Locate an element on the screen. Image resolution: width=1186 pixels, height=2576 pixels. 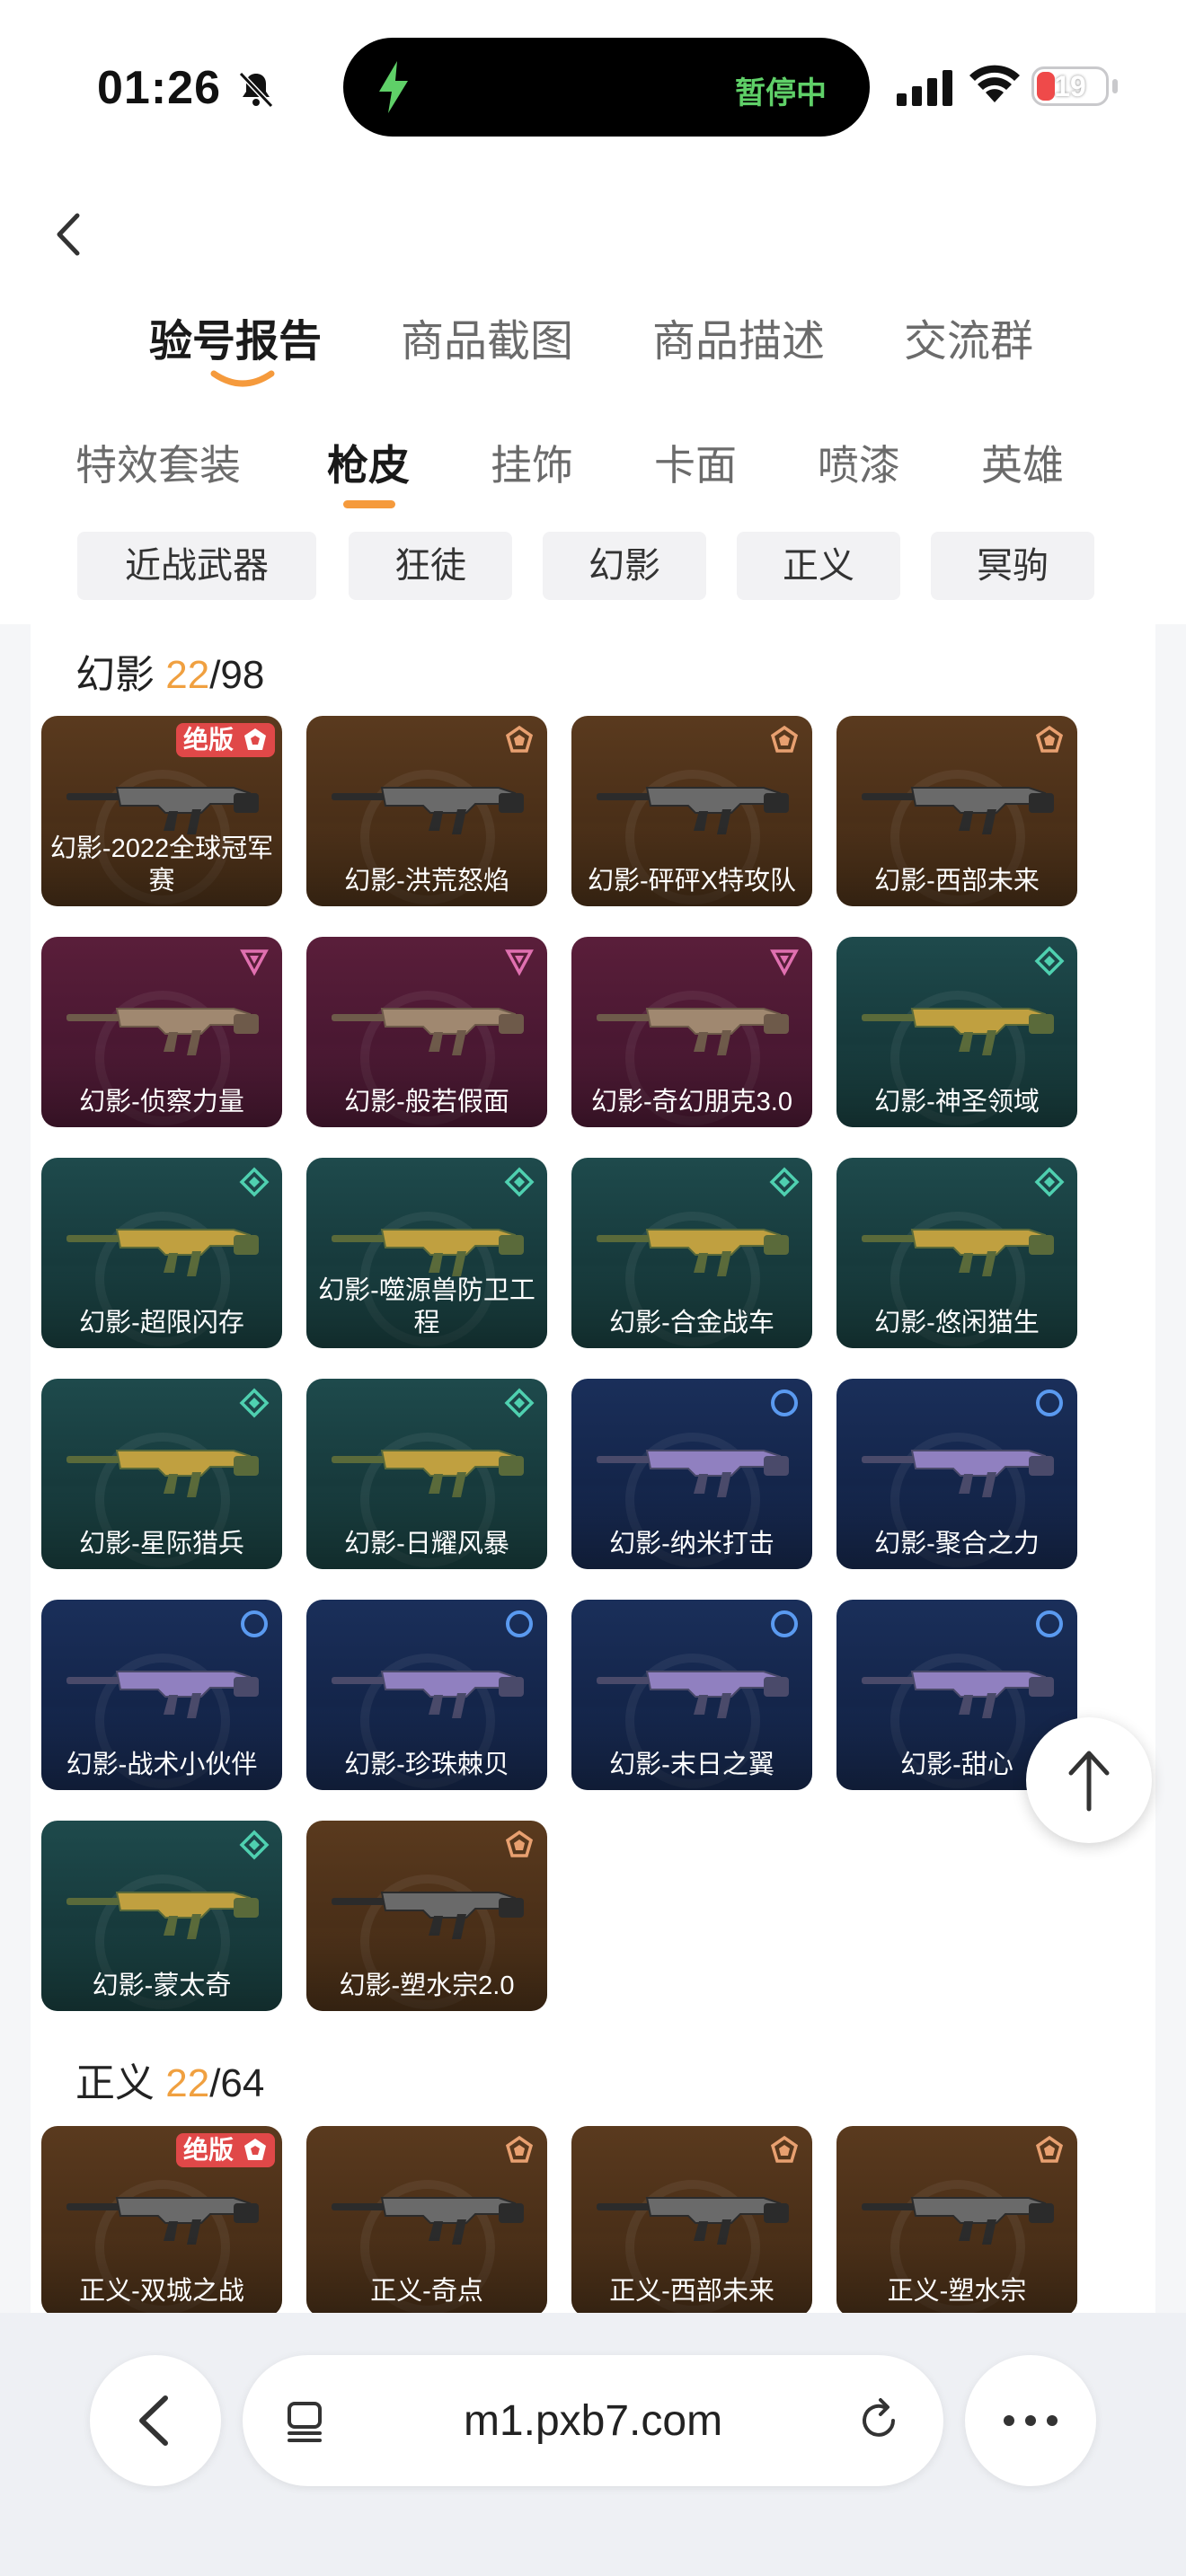
limited-badge-text: 绝版 is located at coordinates (208, 2150).